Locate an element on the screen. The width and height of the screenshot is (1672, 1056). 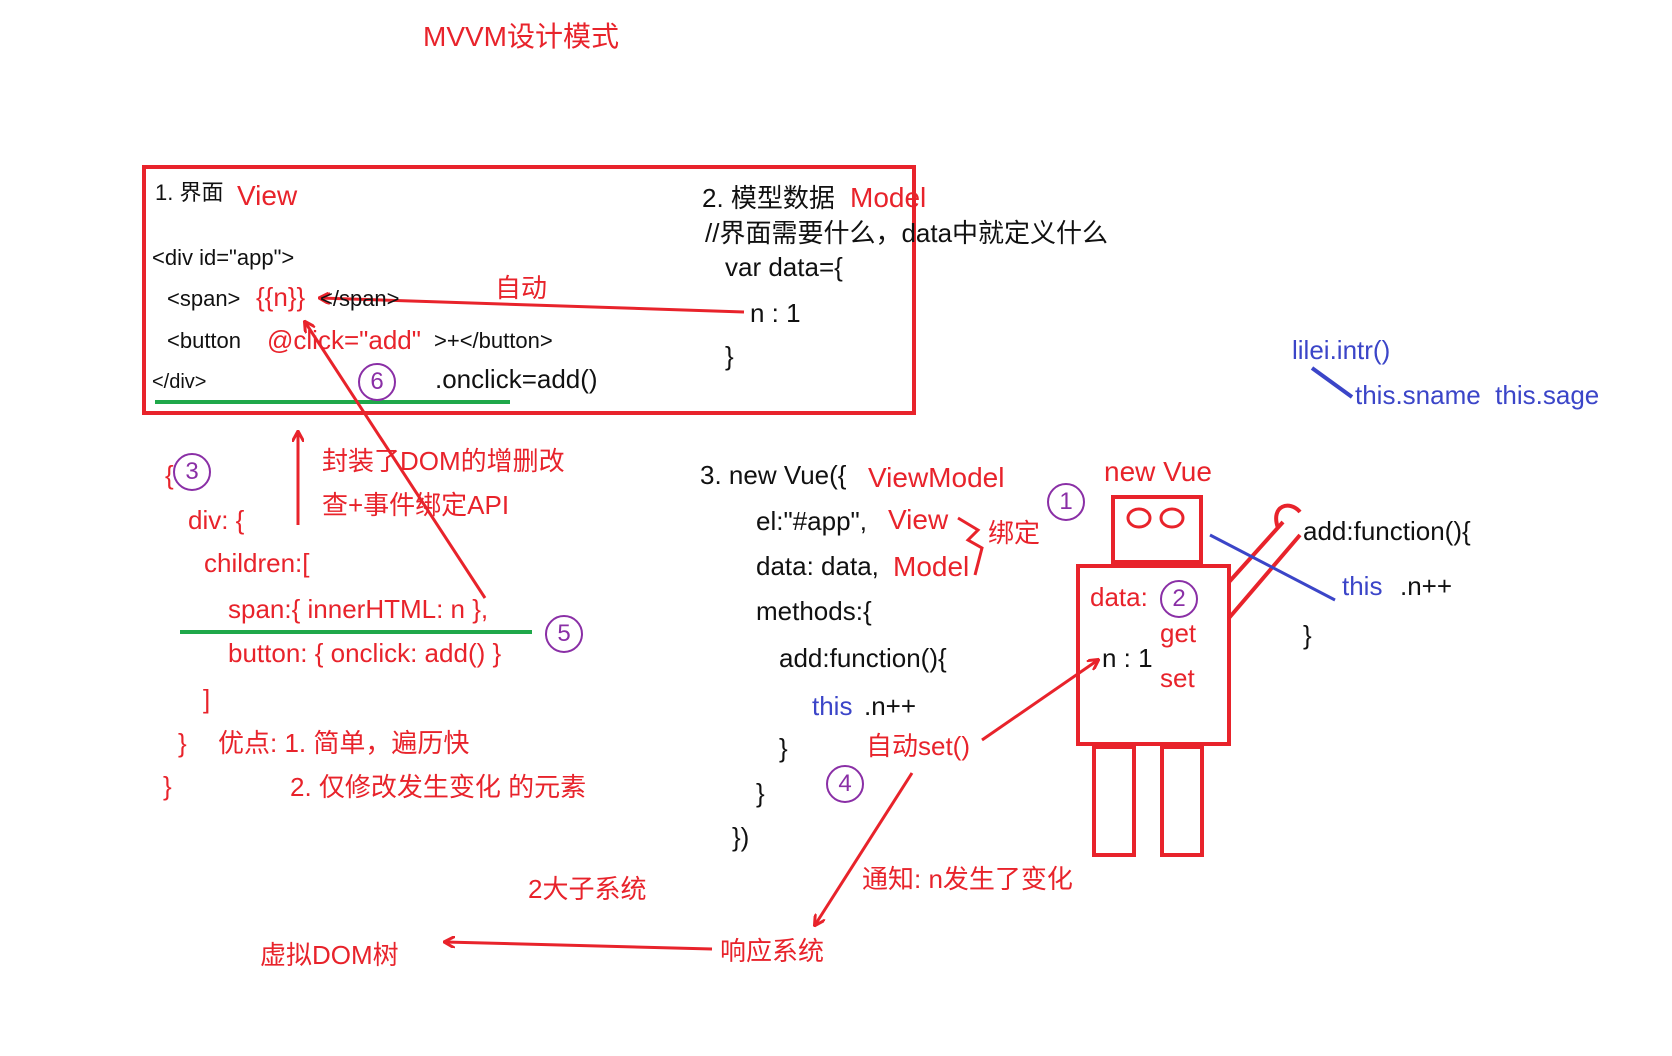
code-span-binding: {{n}} is located at coordinates (281, 297).